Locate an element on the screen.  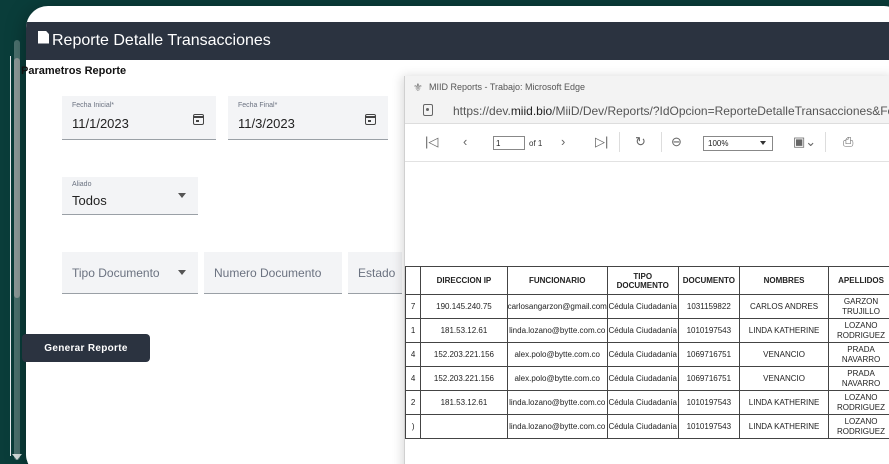
table-cell: GARZON TRUJILLO is located at coordinates (858, 306).